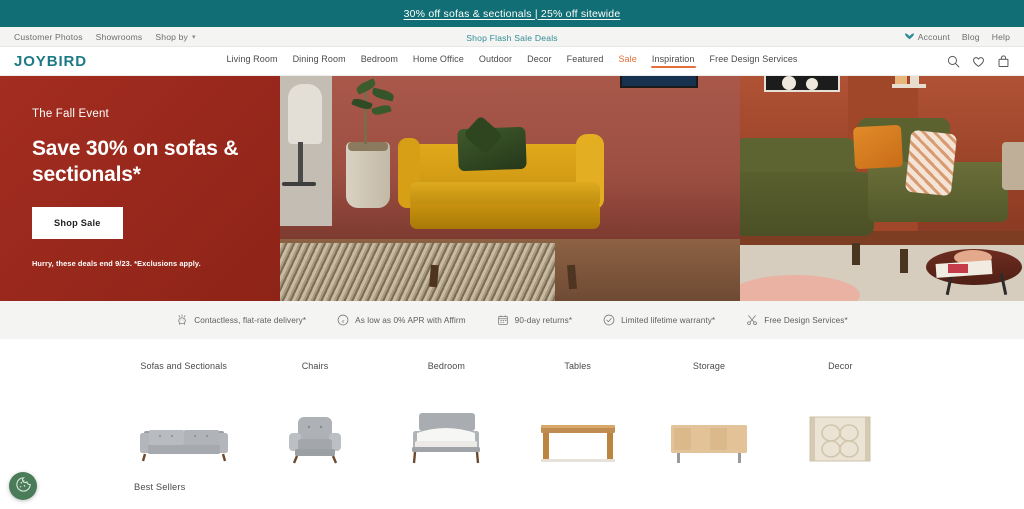 This screenshot has height=509, width=1024. What do you see at coordinates (503, 320) in the screenshot?
I see `calendar-icon` at bounding box center [503, 320].